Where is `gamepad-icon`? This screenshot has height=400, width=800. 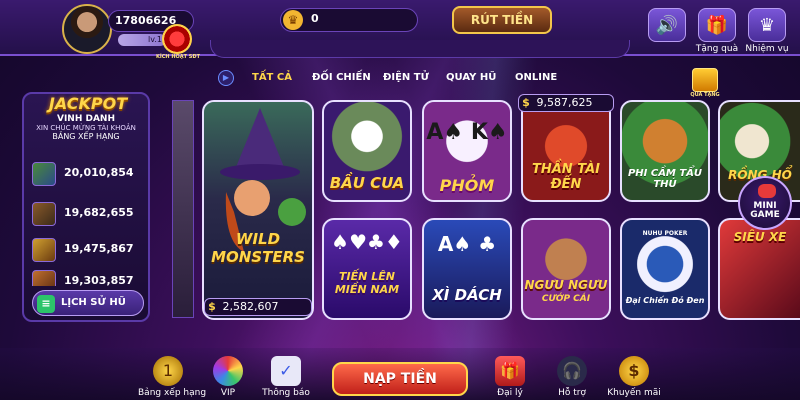 gamepad-icon is located at coordinates (767, 191).